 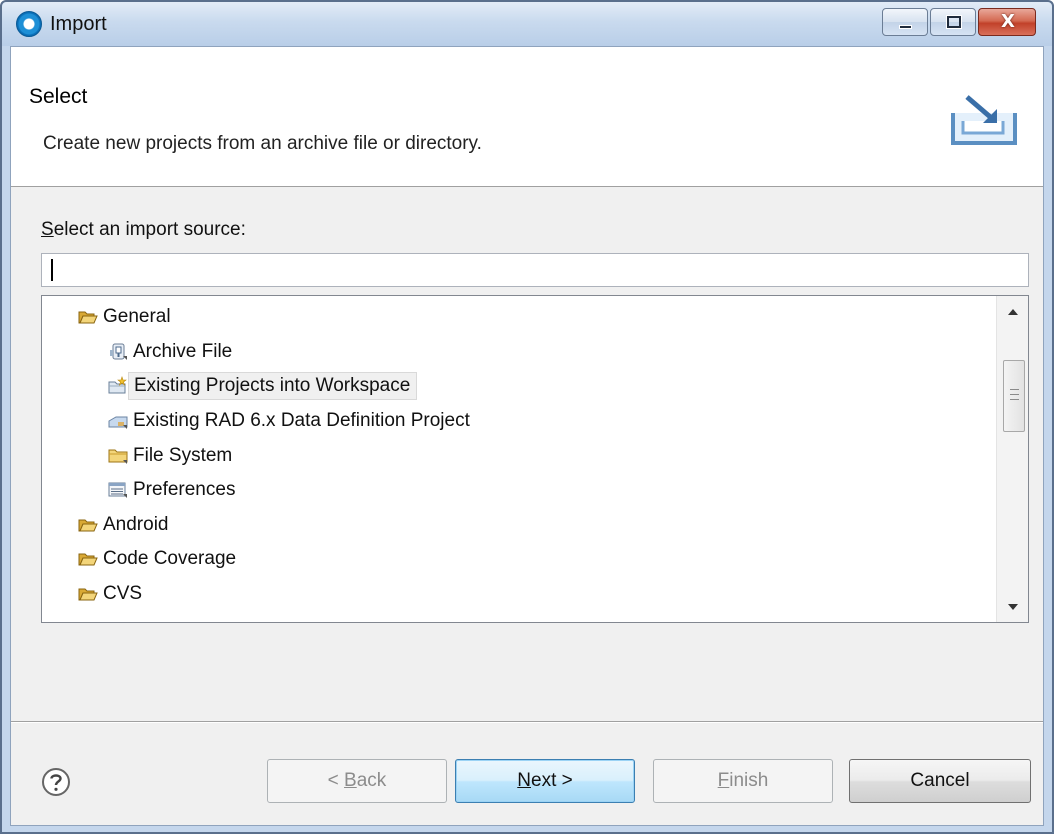 I want to click on tree-item-code-coverage: Code Coverage, so click(x=160, y=559).